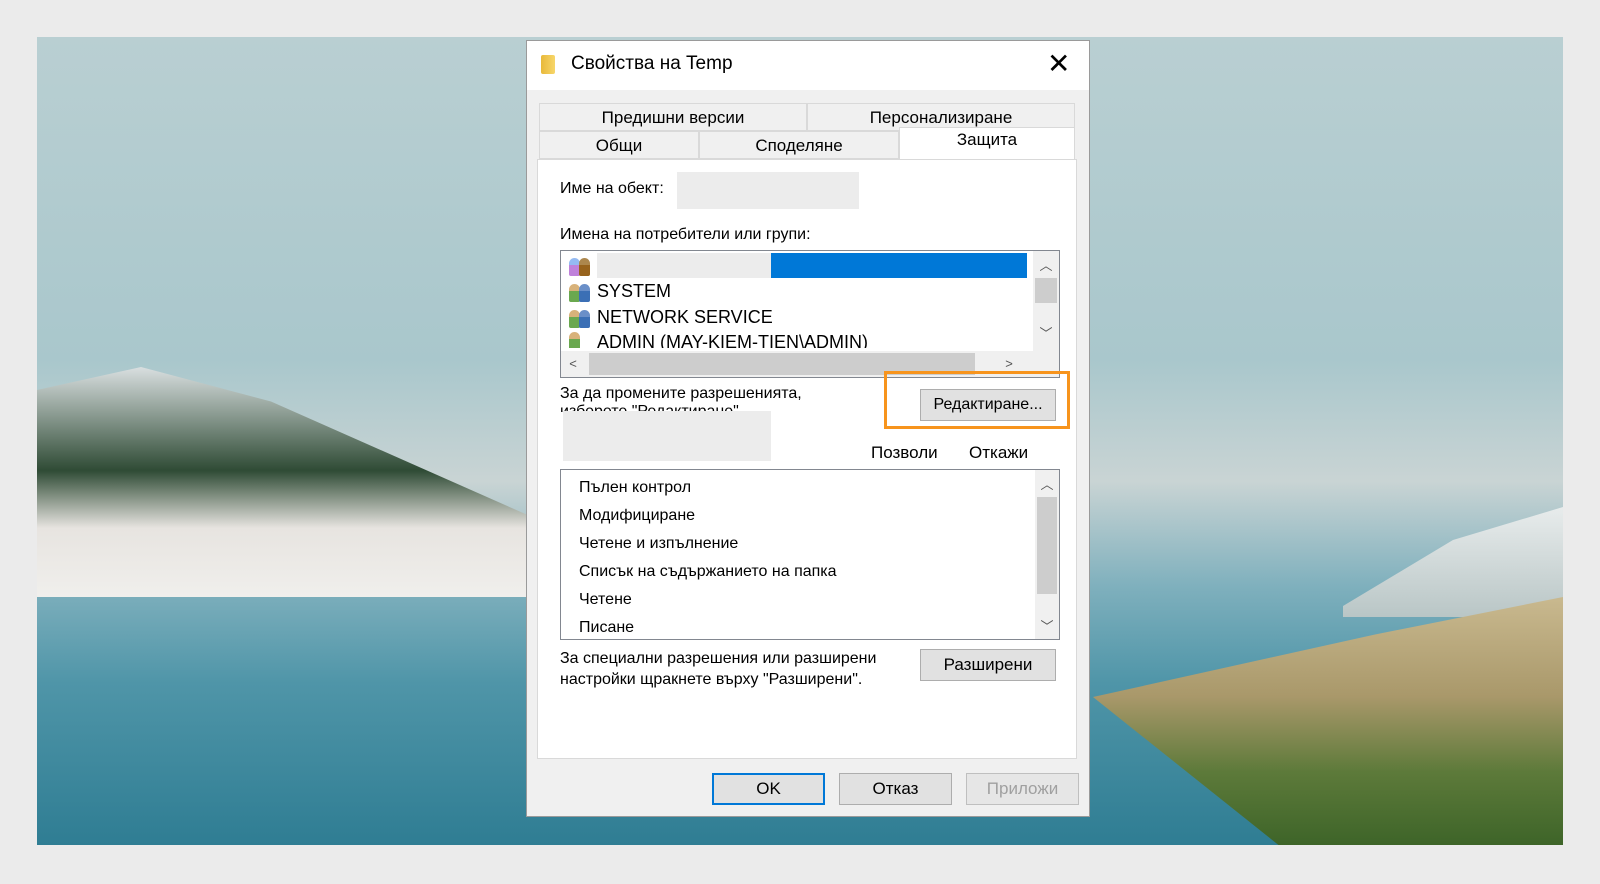 Image resolution: width=1600 pixels, height=884 pixels. What do you see at coordinates (799, 145) in the screenshot?
I see `tab-sharing: Споделяне` at bounding box center [799, 145].